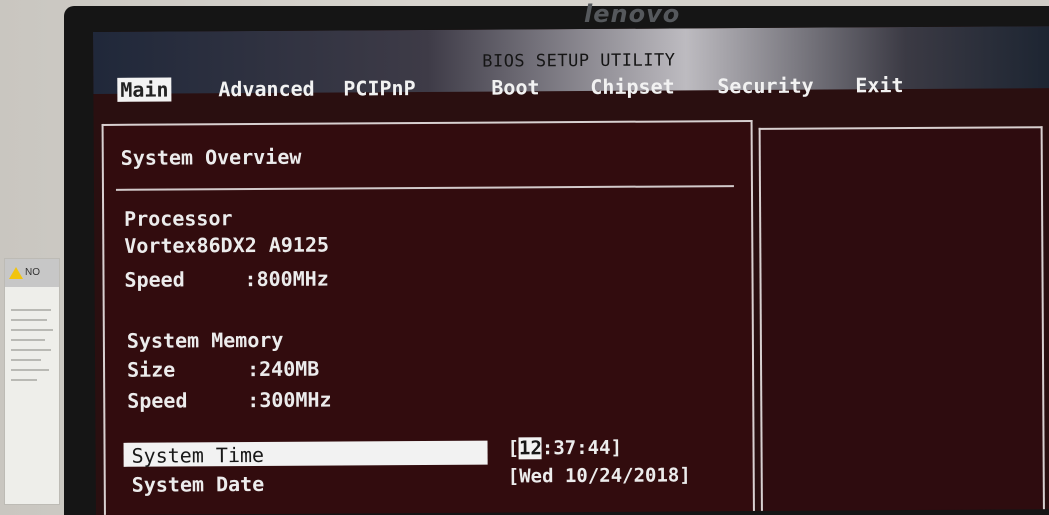 This screenshot has height=515, width=1049. Describe the element at coordinates (151, 369) in the screenshot. I see `mem-size-label: Size` at that location.